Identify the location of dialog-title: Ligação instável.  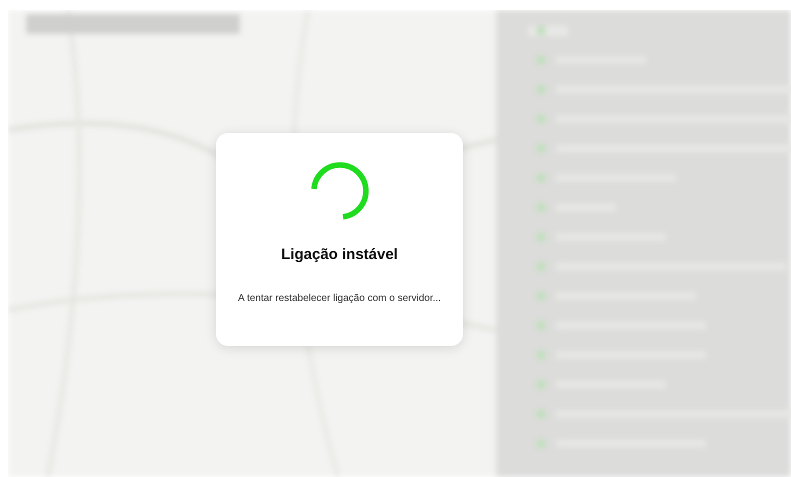
(339, 254).